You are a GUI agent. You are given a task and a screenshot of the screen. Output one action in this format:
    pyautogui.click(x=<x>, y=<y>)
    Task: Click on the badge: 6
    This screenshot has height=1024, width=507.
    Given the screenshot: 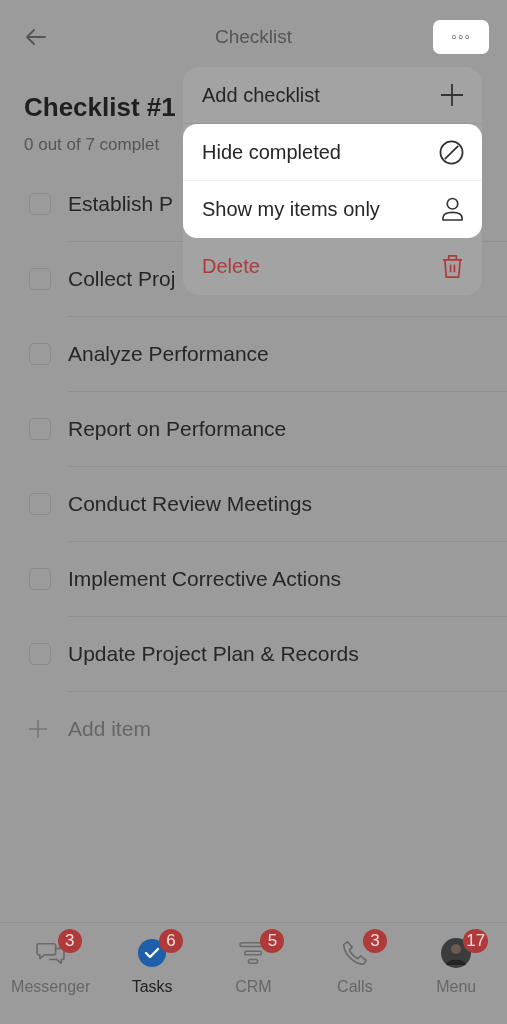 What is the action you would take?
    pyautogui.click(x=171, y=941)
    